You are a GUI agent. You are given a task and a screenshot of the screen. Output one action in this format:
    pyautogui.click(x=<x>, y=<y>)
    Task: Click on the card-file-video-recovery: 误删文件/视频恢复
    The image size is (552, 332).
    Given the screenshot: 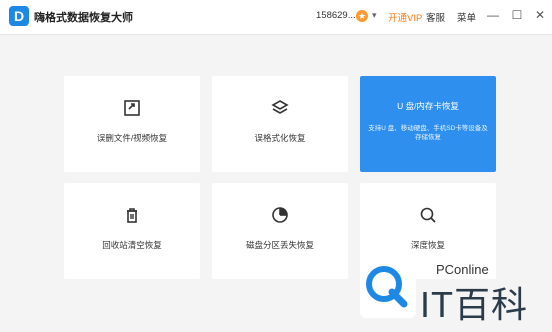 What is the action you would take?
    pyautogui.click(x=132, y=124)
    